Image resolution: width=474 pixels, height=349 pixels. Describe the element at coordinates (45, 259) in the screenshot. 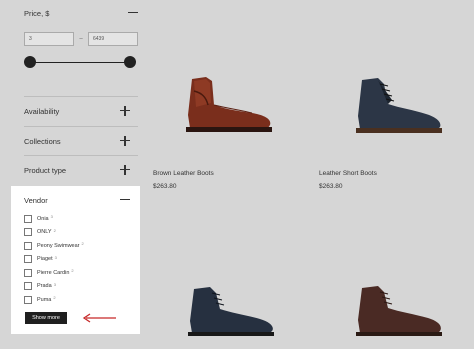

I see `vendor-option-label: Piaget` at that location.